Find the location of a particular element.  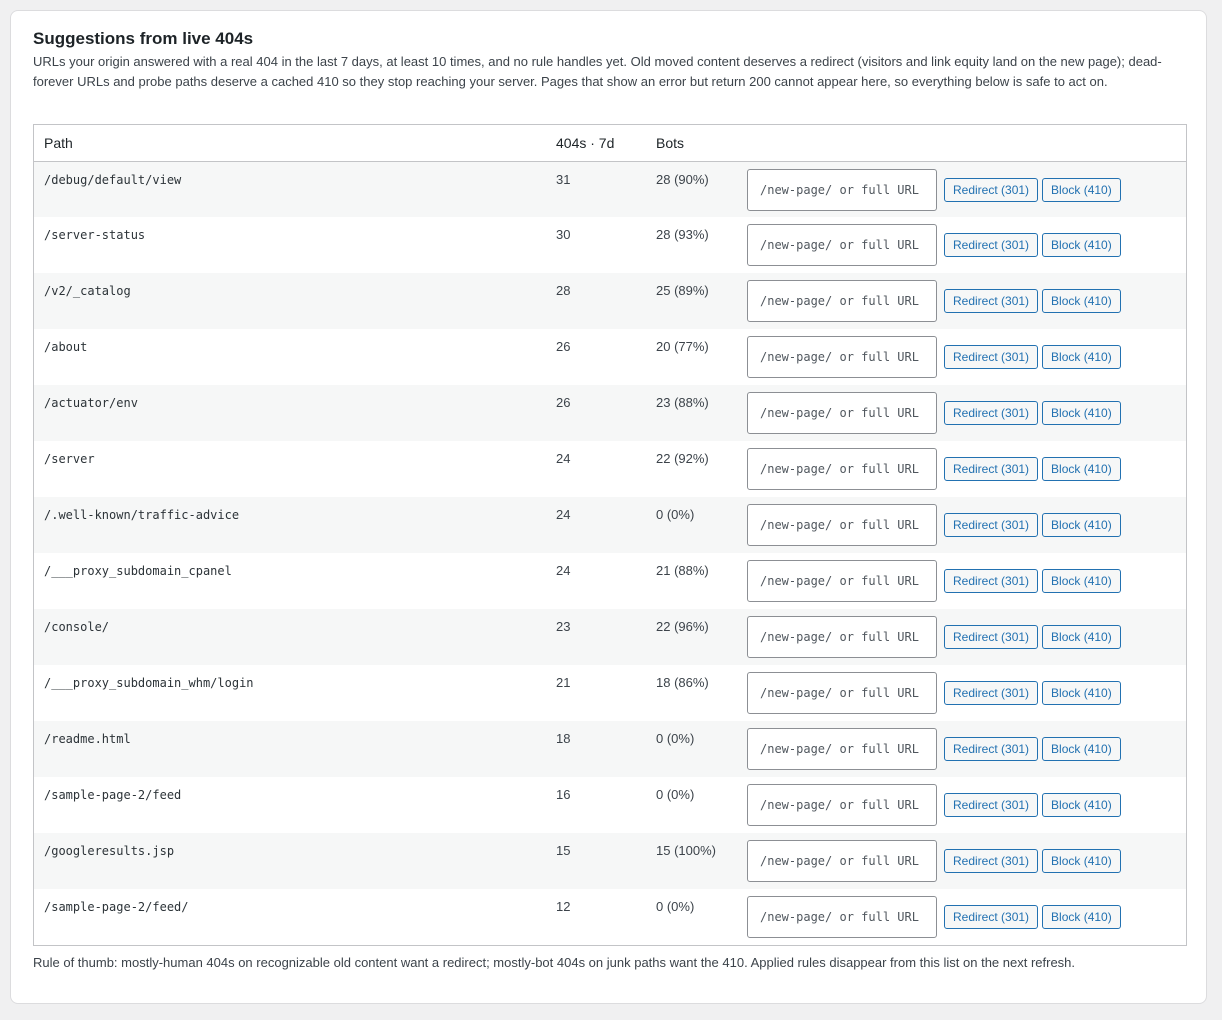

bots-cell: 20 (77%) is located at coordinates (682, 346).